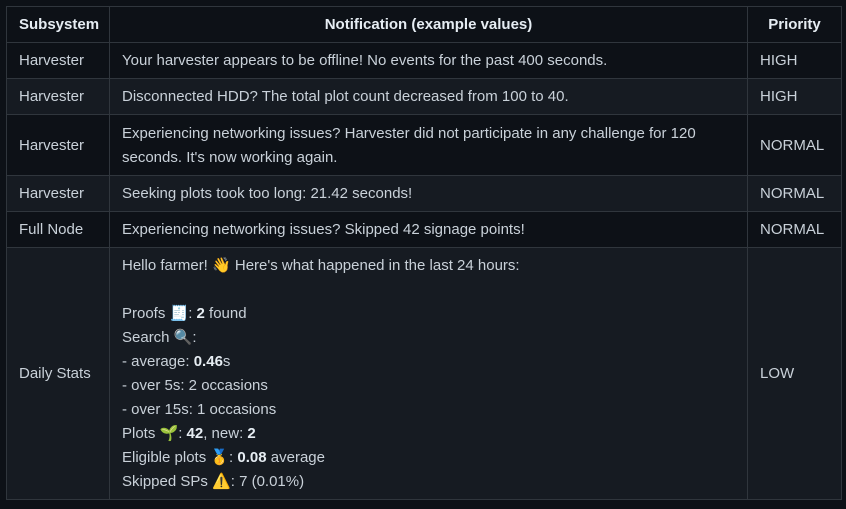 The height and width of the screenshot is (509, 846). I want to click on cell-priority: LOW, so click(794, 373).